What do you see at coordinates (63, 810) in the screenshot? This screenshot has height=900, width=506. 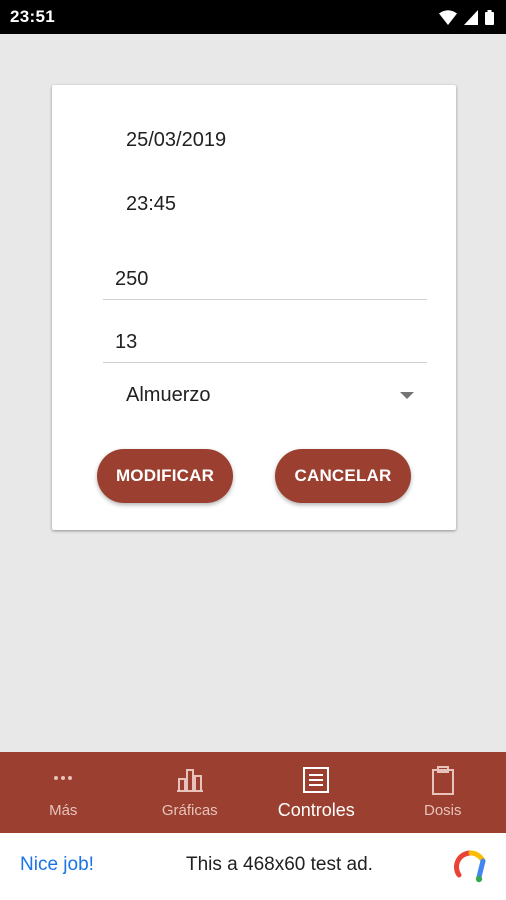 I see `nav-label: Más` at bounding box center [63, 810].